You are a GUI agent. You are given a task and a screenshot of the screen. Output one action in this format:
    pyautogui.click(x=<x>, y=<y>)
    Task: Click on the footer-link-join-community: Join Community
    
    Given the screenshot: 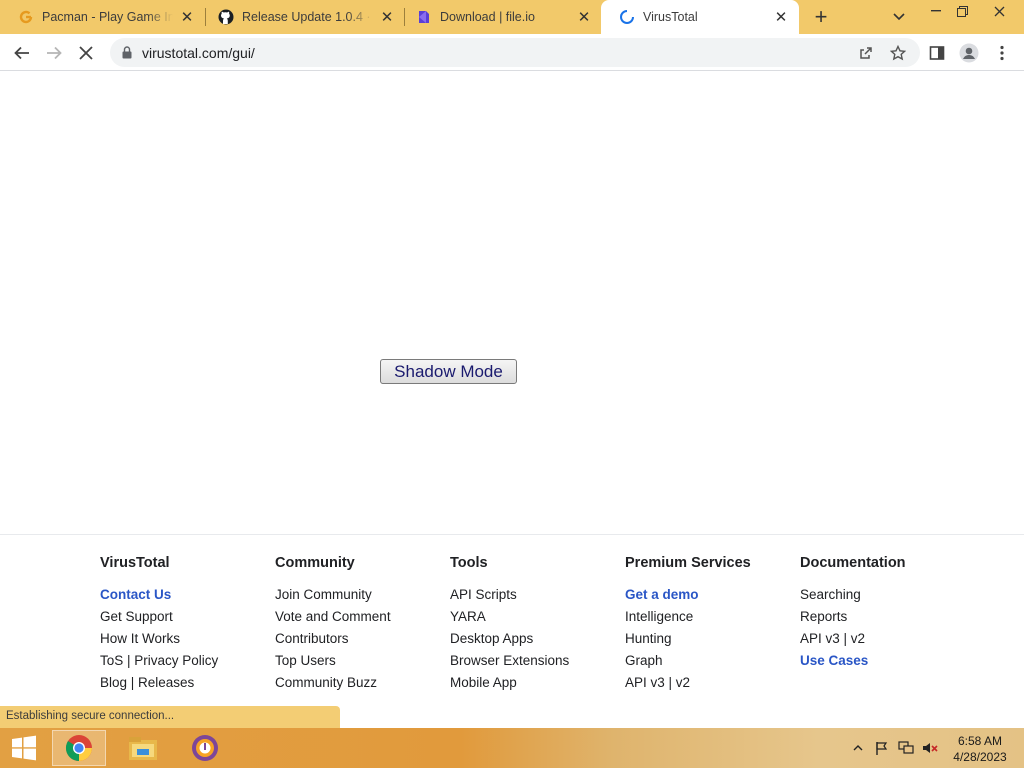 What is the action you would take?
    pyautogui.click(x=333, y=597)
    